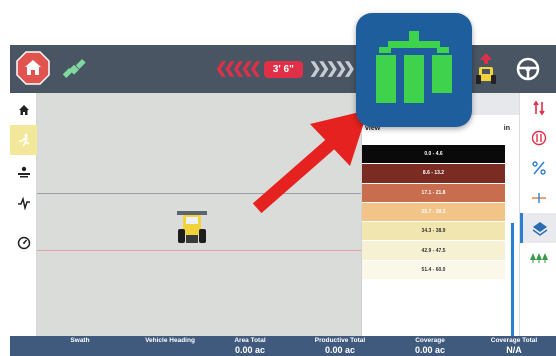  I want to click on cross-track-offset: 3' 6", so click(283, 69).